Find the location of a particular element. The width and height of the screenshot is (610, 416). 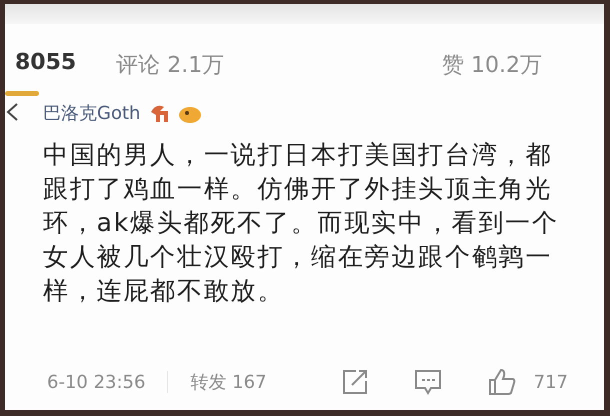

comment-text: 跟打了鸡血一样。仿佛开了外挂头顶主角光 is located at coordinates (298, 189).